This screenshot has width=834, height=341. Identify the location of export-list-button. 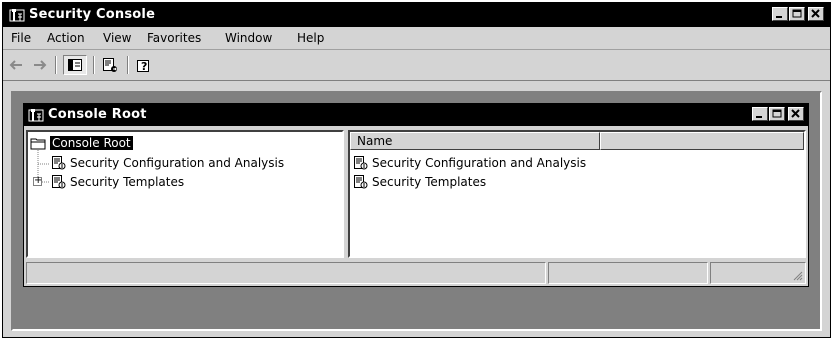
(110, 65).